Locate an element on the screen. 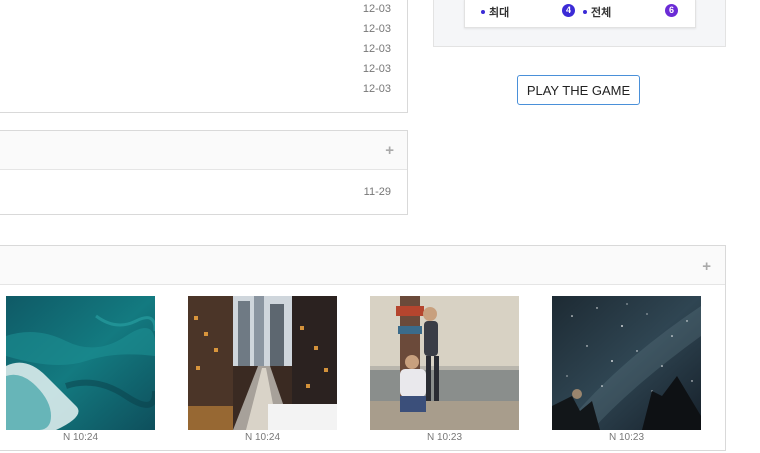  post-date: 11-29 is located at coordinates (377, 192).